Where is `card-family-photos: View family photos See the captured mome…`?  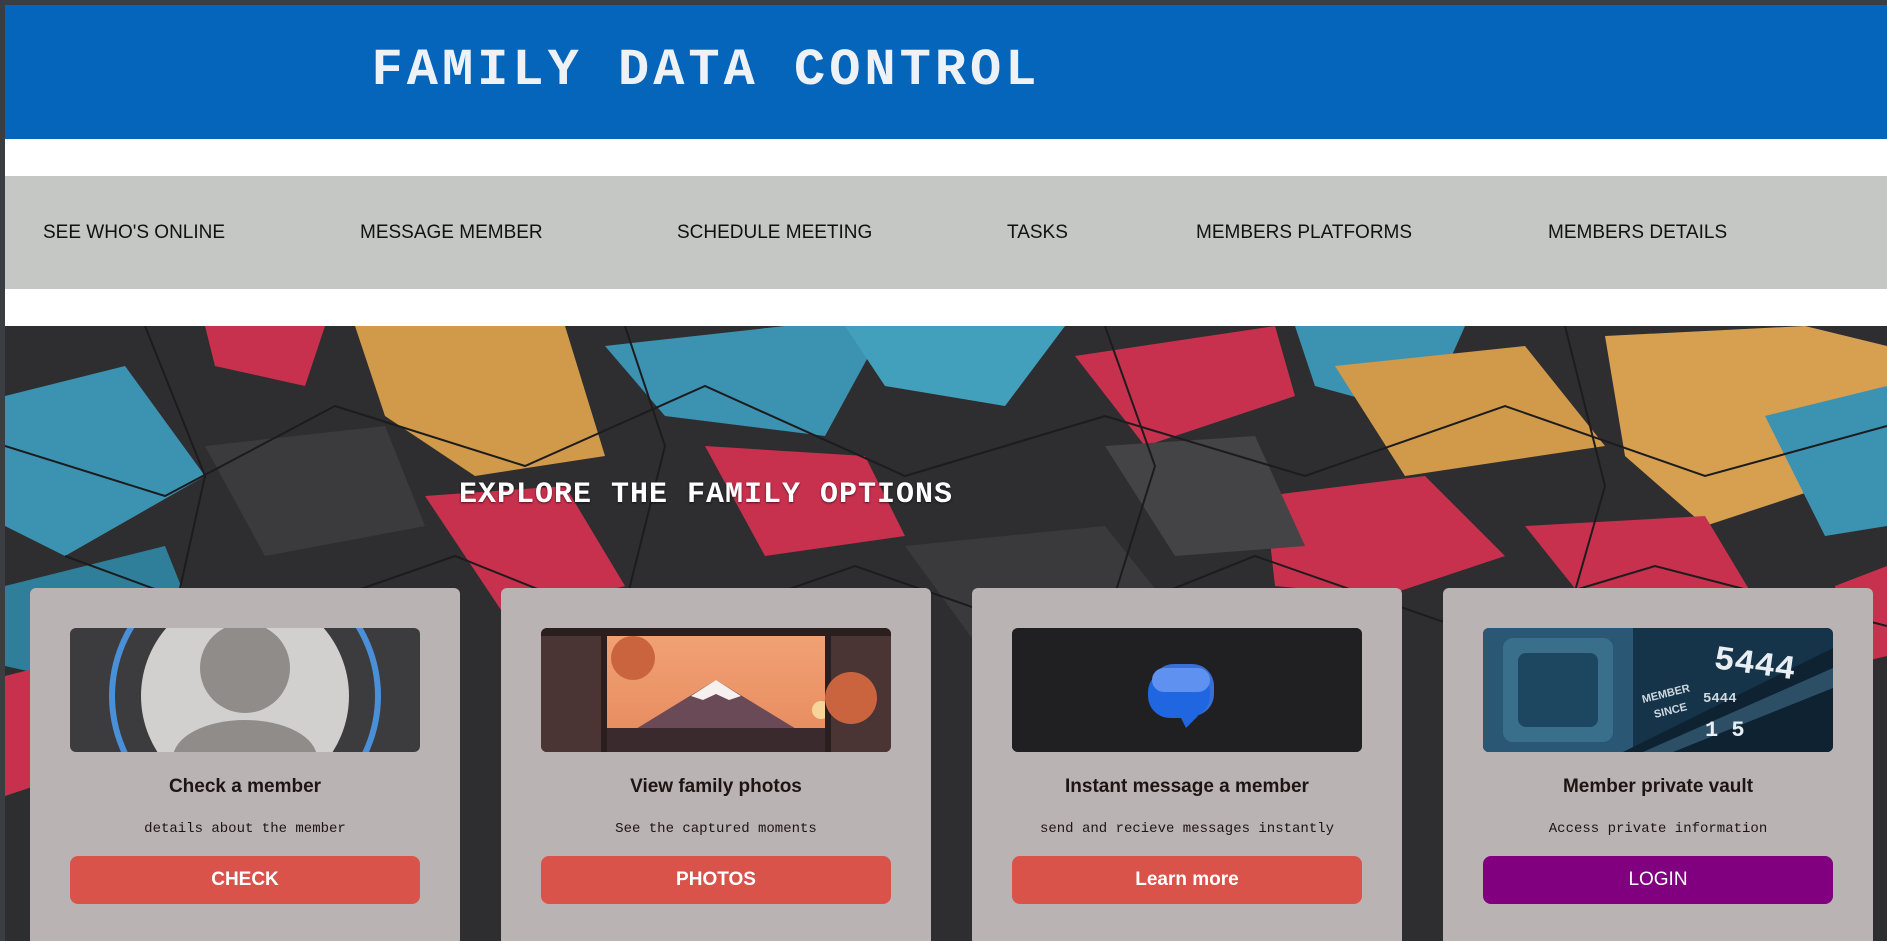
card-family-photos: View family photos See the captured mome… is located at coordinates (716, 764).